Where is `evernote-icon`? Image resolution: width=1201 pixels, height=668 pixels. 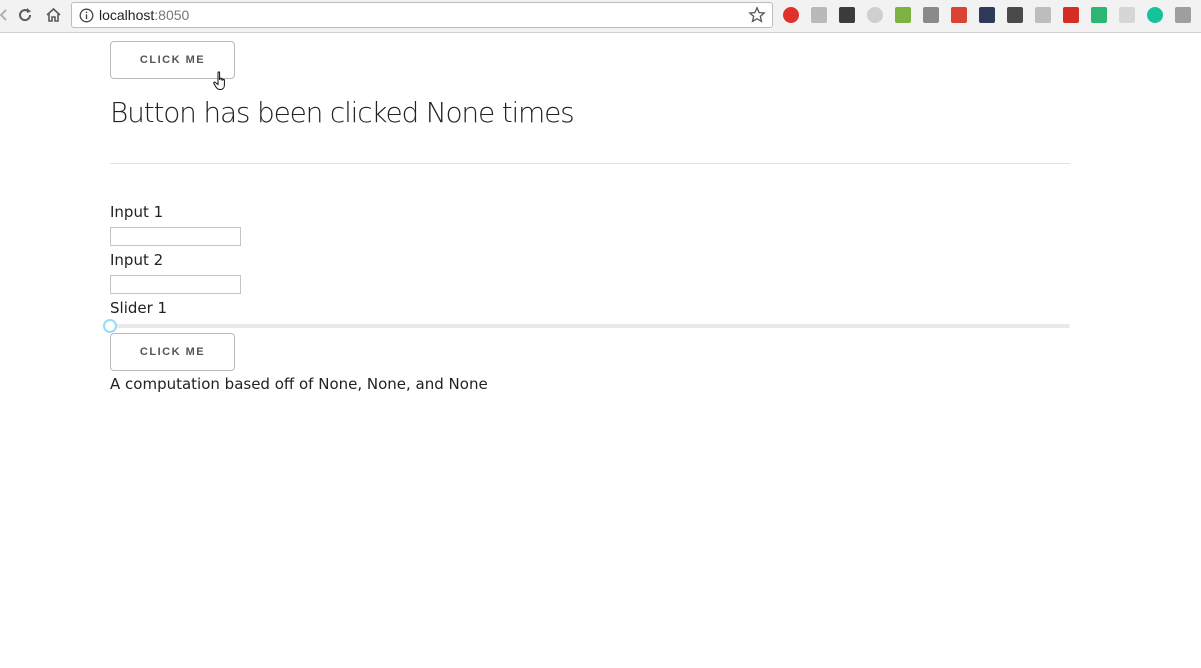
evernote-icon is located at coordinates (847, 15).